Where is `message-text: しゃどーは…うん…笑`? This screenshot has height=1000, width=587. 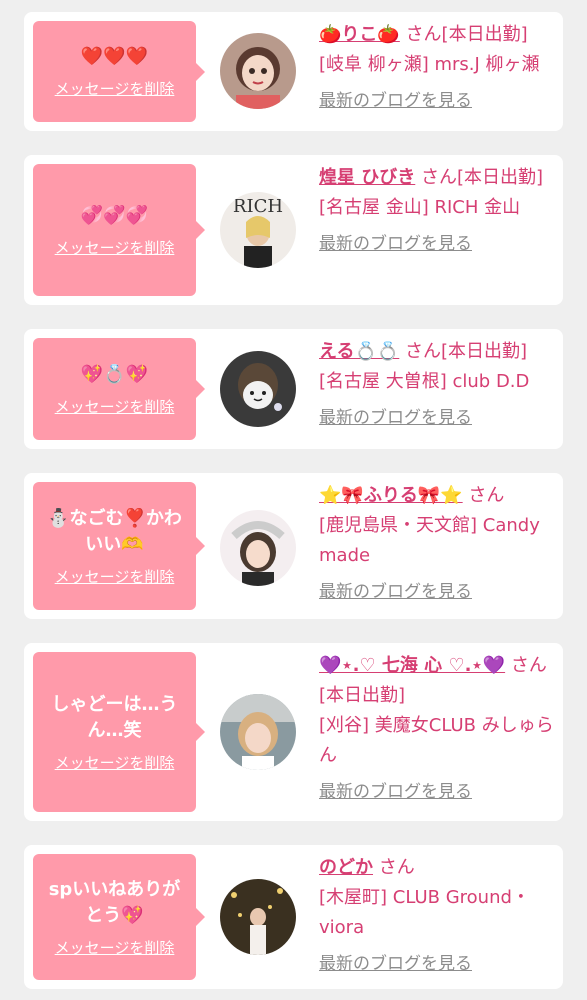
message-text: しゃどーは…うん…笑 is located at coordinates (114, 717).